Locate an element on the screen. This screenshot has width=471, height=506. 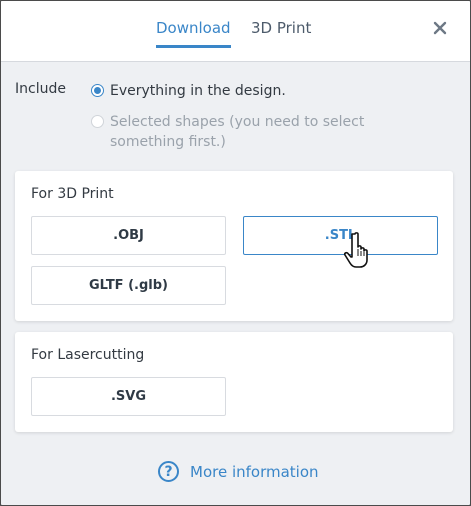
radio-everything: Everything in the design. is located at coordinates (188, 91).